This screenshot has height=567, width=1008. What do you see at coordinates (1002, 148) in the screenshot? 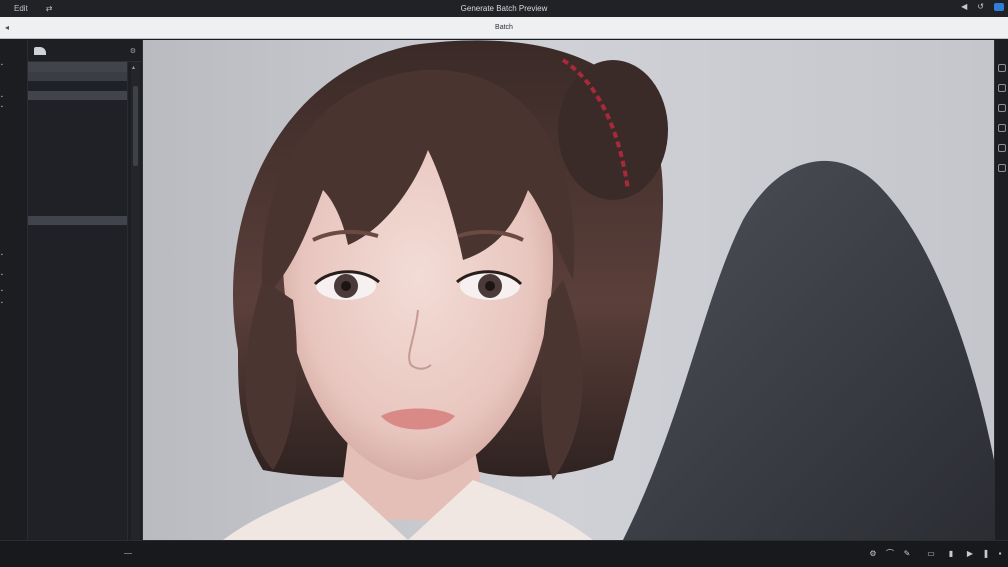
I see `eraser-icon` at bounding box center [1002, 148].